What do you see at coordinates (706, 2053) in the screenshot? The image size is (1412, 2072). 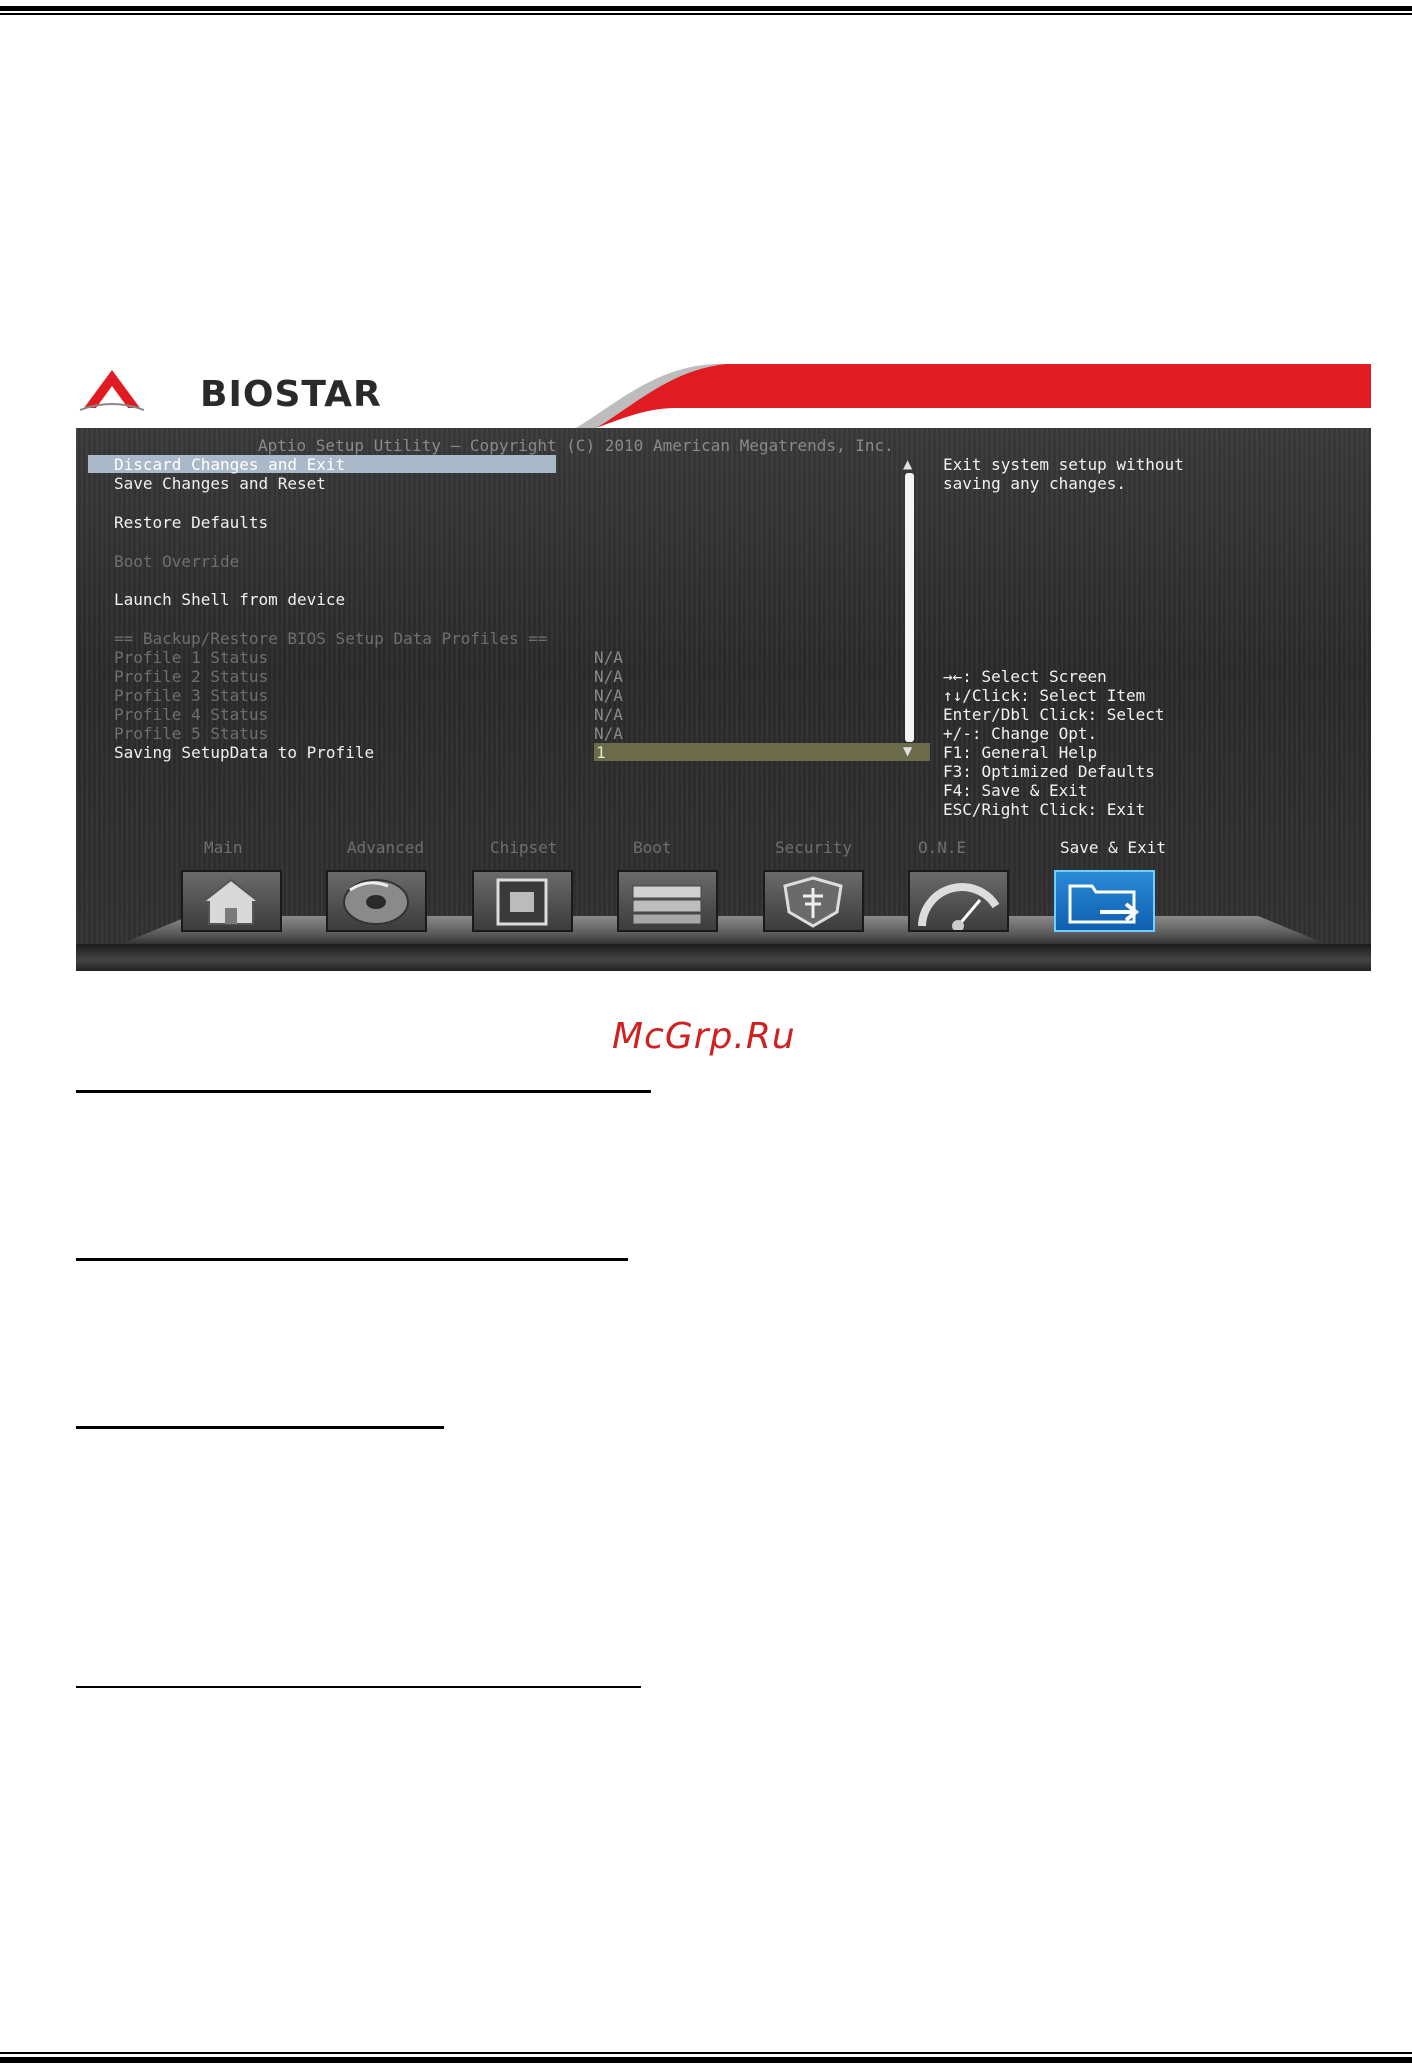 I see `bottom-rule-thin` at bounding box center [706, 2053].